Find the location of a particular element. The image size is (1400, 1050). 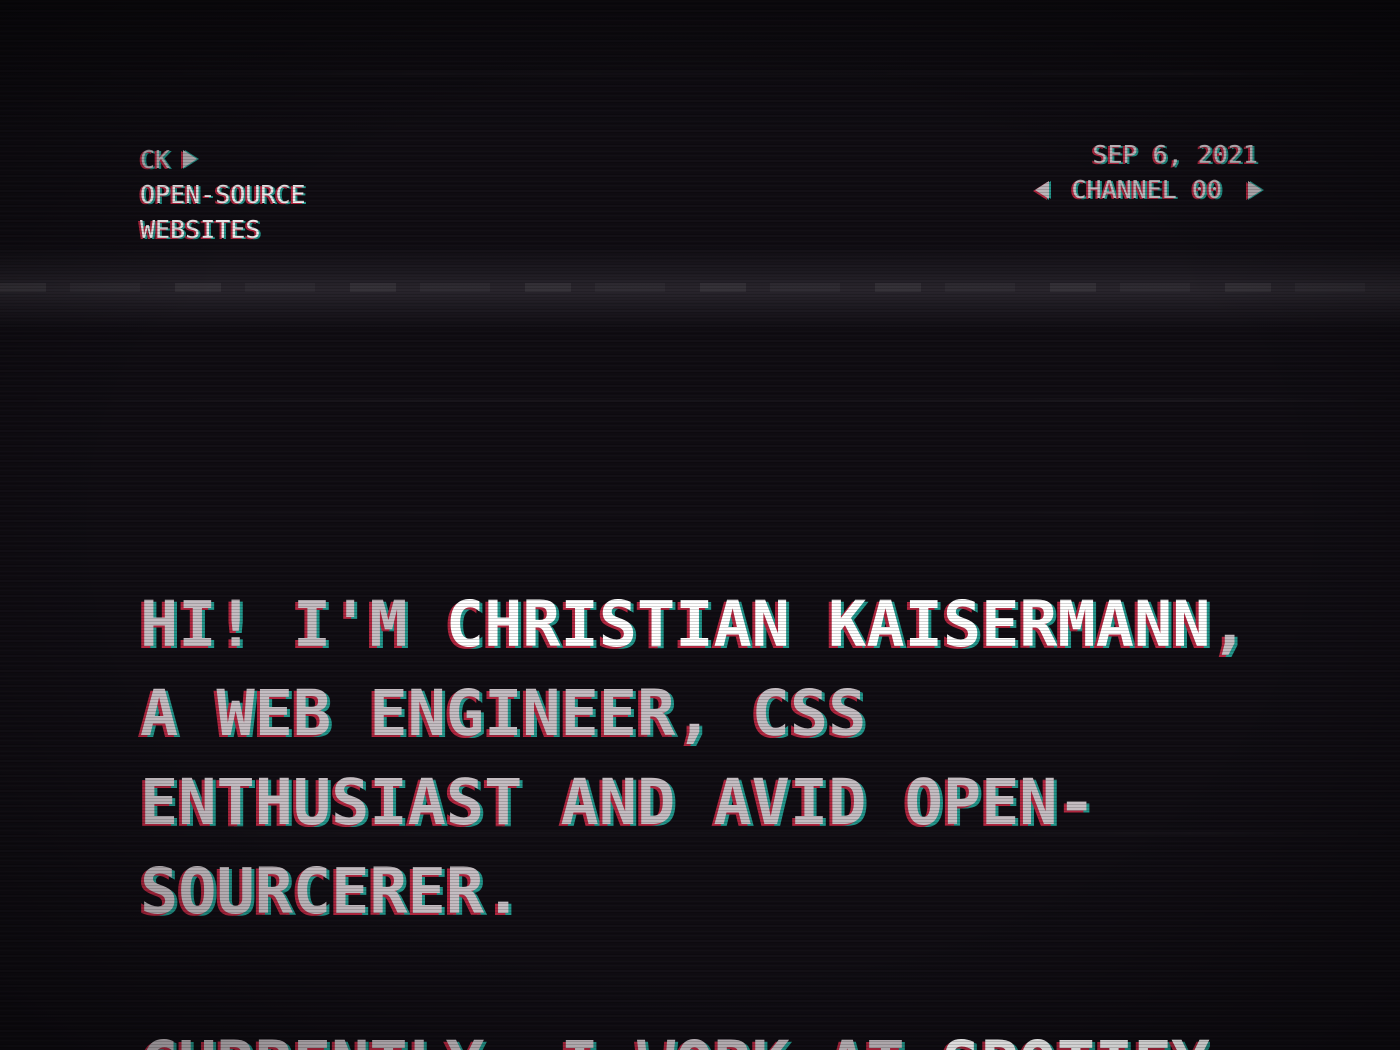

triangle-left-icon is located at coordinates (1042, 189).